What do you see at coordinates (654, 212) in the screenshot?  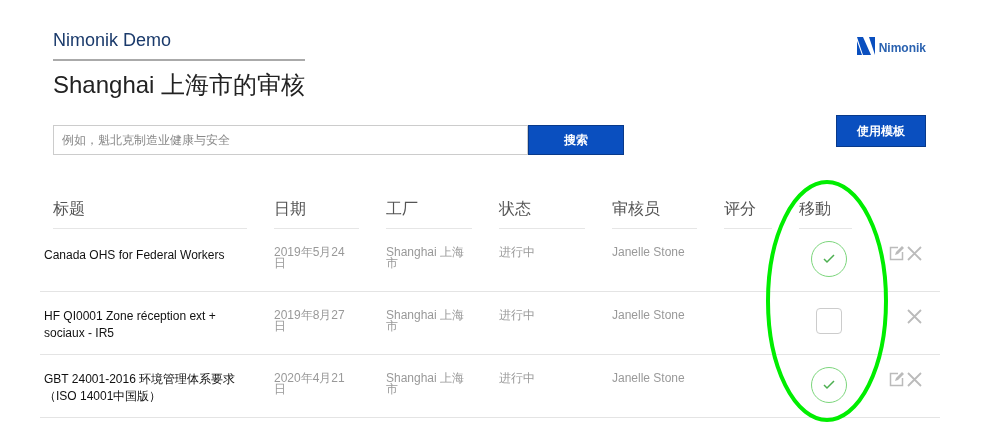 I see `column-header: 审核员` at bounding box center [654, 212].